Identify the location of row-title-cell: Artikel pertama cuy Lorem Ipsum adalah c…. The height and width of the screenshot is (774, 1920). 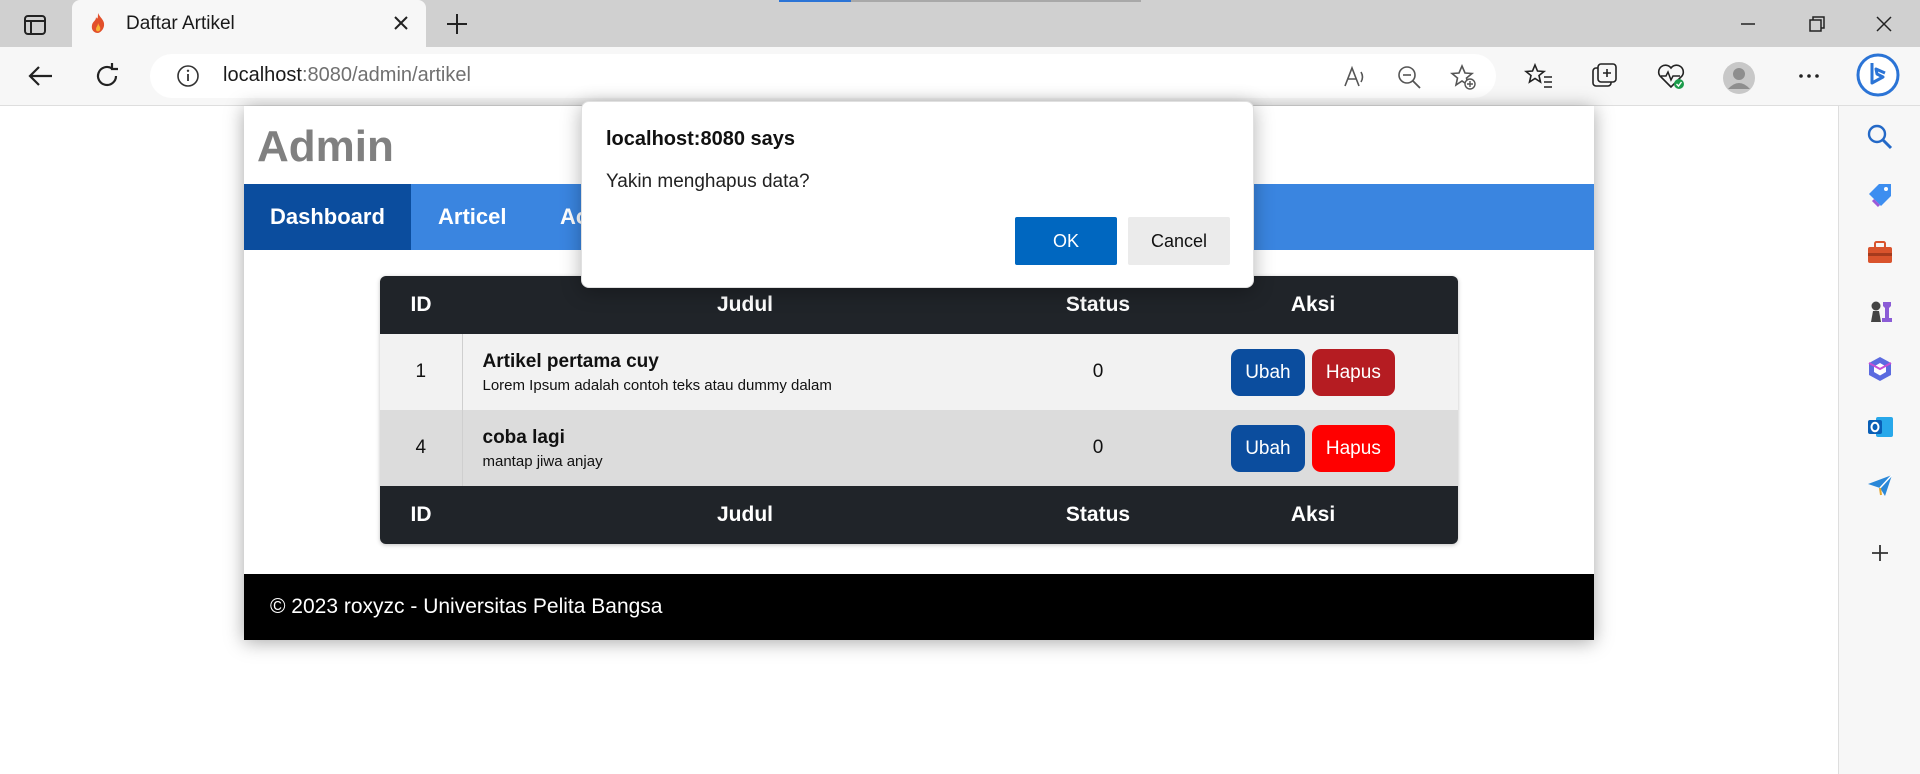
(745, 372).